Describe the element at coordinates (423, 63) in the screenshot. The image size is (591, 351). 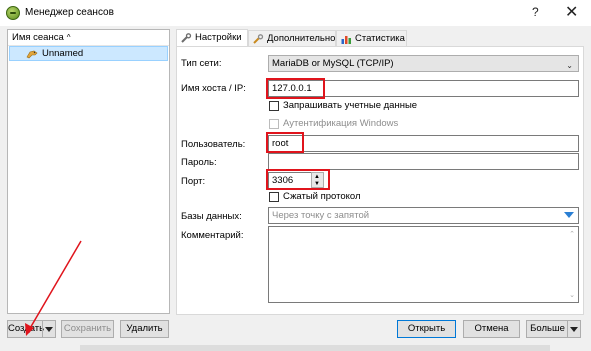
I see `network-type-select: MariaDB or MySQL (TCP/IP) ⌄` at that location.